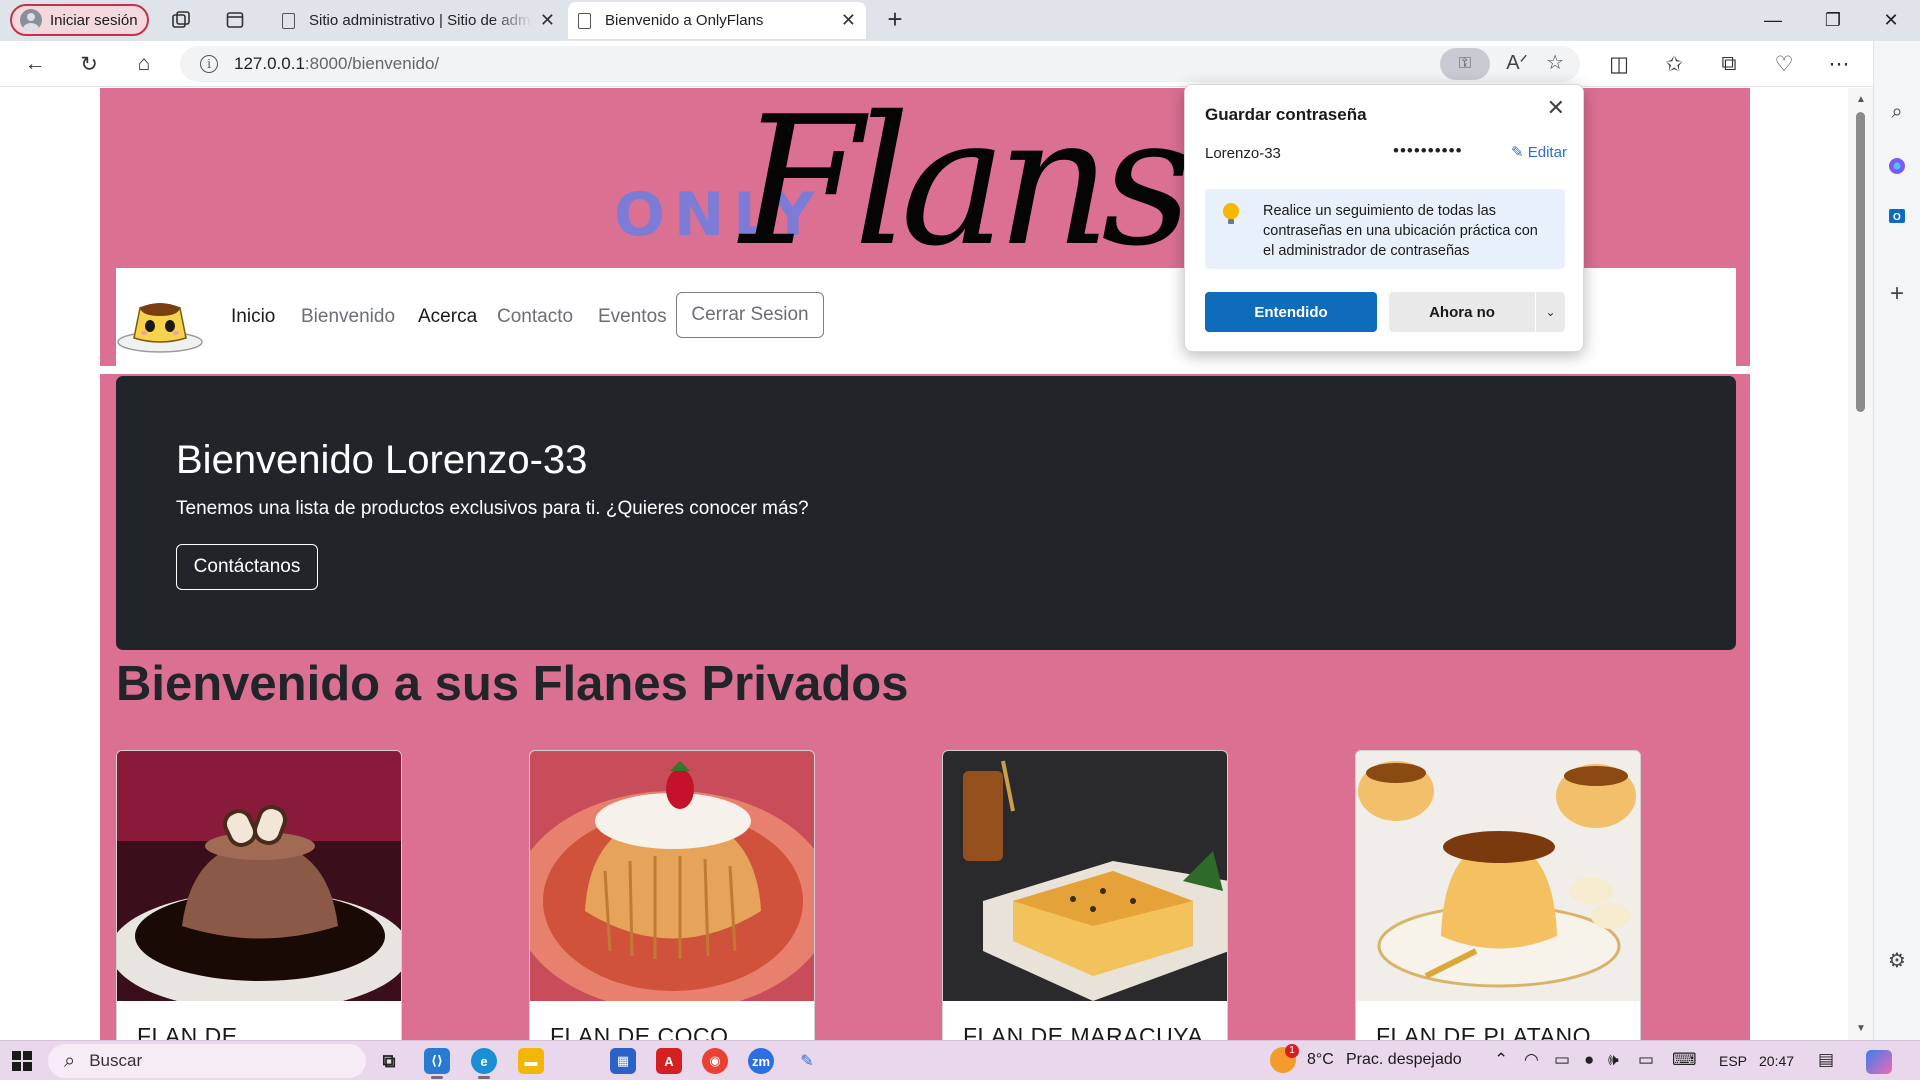  What do you see at coordinates (1897, 294) in the screenshot?
I see `add-sidebar-app-icon: +` at bounding box center [1897, 294].